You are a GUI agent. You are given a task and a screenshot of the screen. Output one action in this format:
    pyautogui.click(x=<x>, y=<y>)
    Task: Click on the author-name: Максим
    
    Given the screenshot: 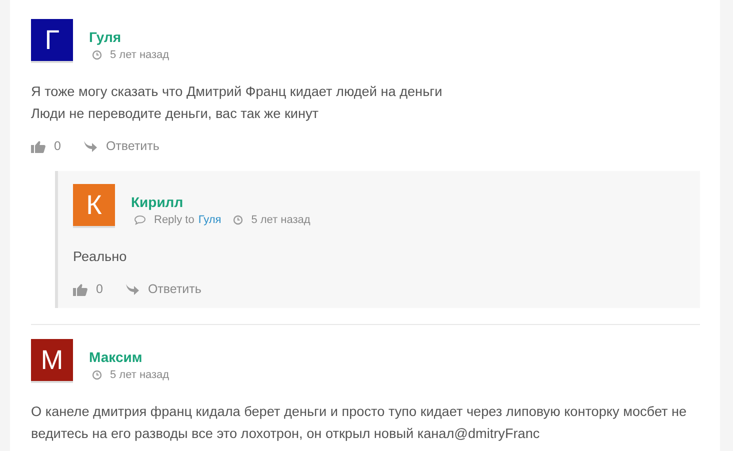 What is the action you would take?
    pyautogui.click(x=129, y=357)
    